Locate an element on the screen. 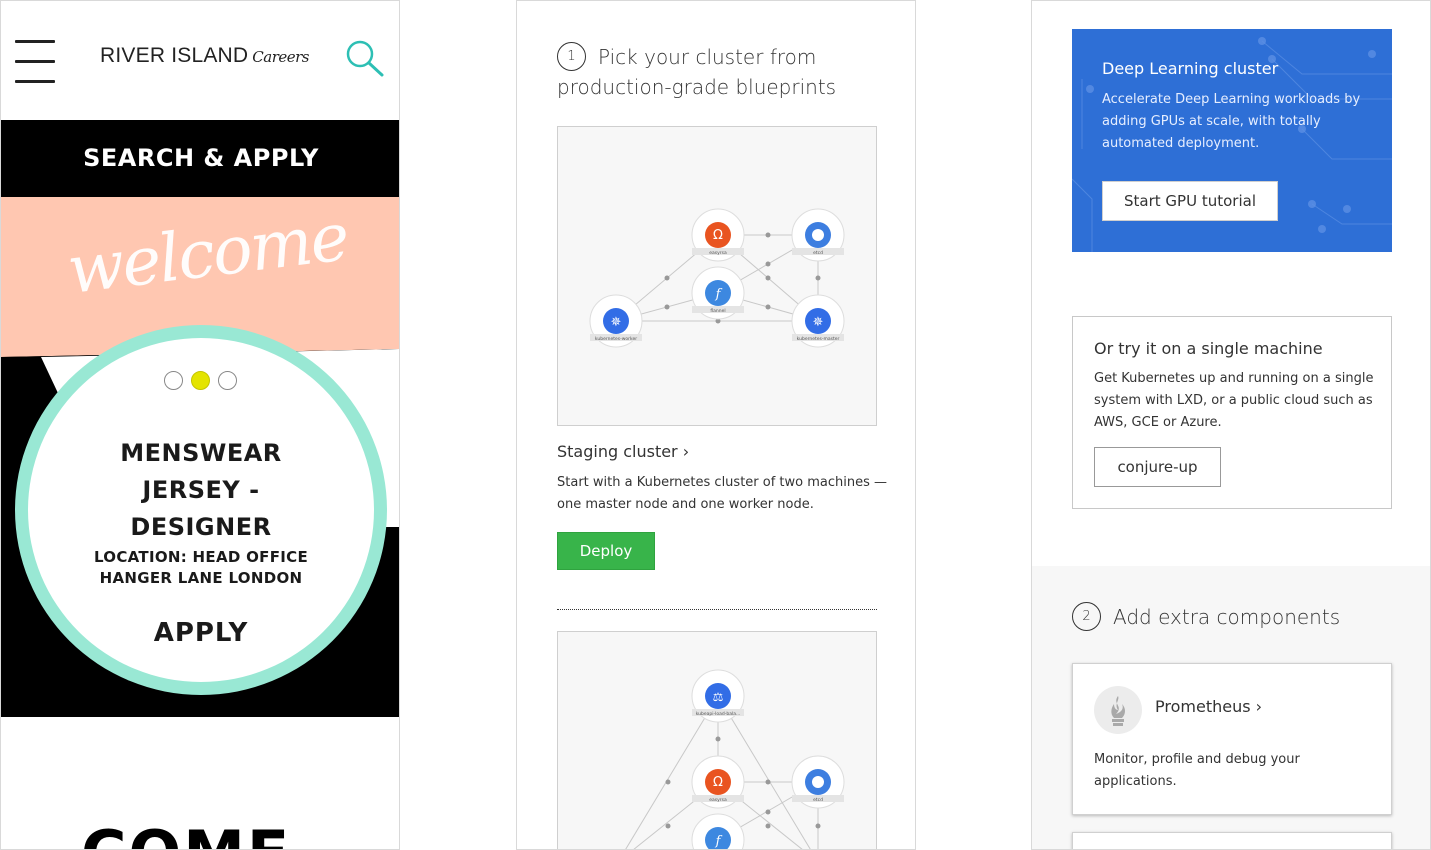 The height and width of the screenshot is (850, 1431). site-logo: RIVER ISLAND Careers is located at coordinates (204, 56).